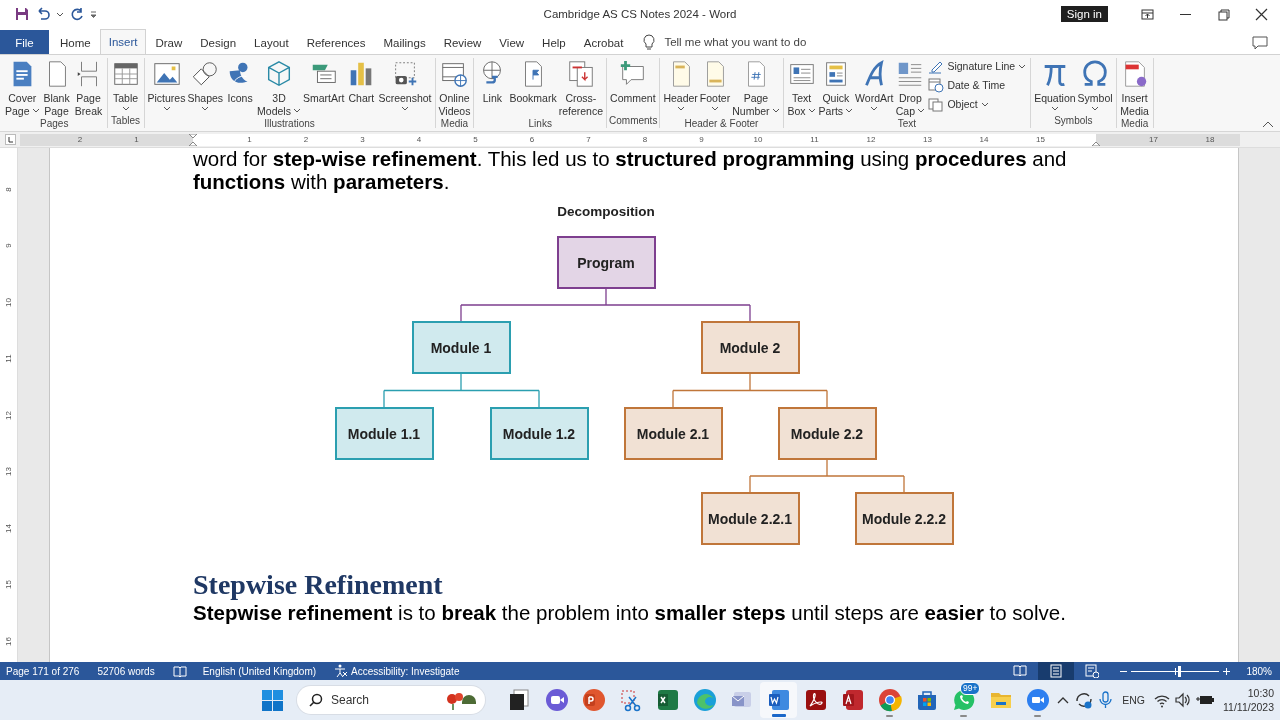 Image resolution: width=1280 pixels, height=720 pixels. What do you see at coordinates (1179, 671) in the screenshot?
I see `slider-thumb` at bounding box center [1179, 671].